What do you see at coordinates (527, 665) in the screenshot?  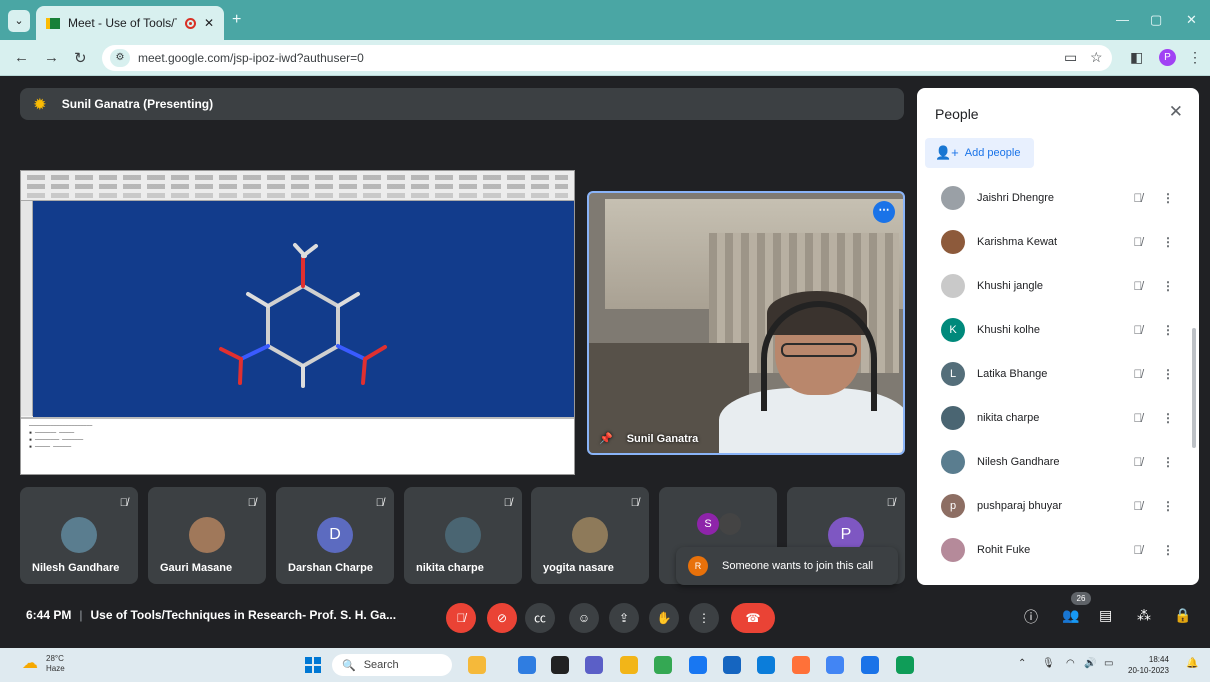 I see `task-view-icon` at bounding box center [527, 665].